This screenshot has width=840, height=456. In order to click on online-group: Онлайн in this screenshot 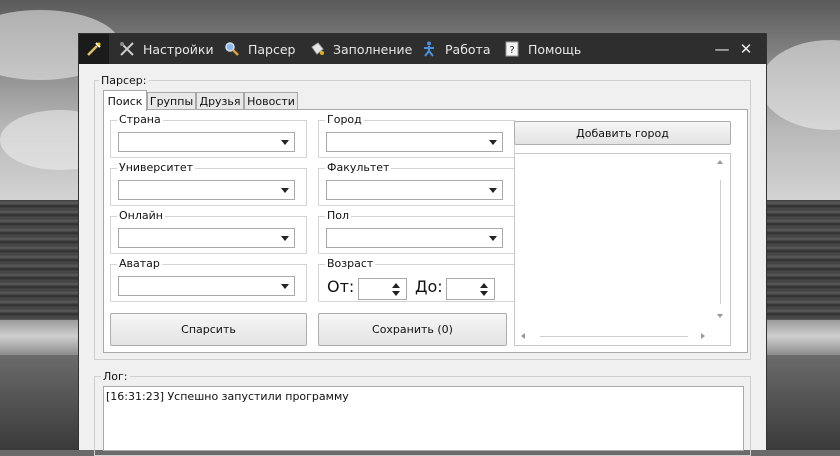, I will do `click(208, 231)`.